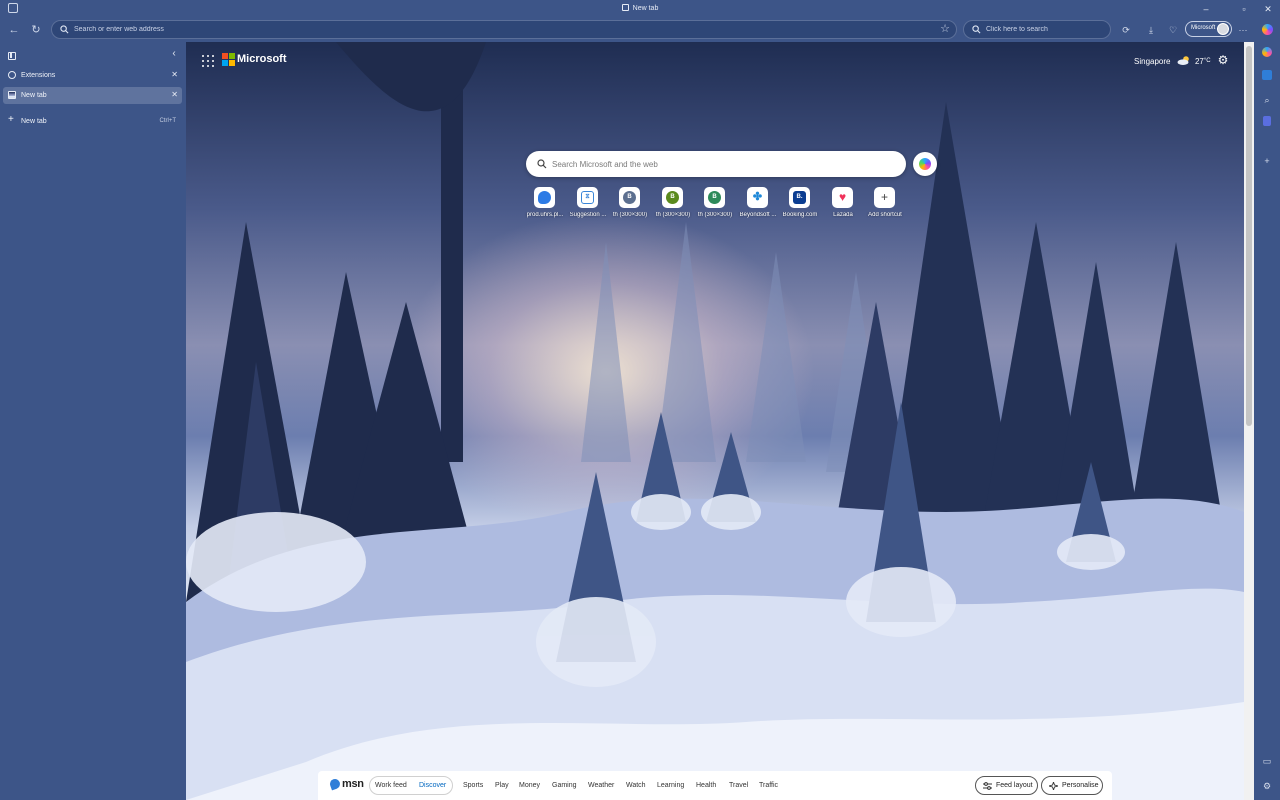 Image resolution: width=1280 pixels, height=800 pixels. I want to click on back-button: ←, so click(14, 30).